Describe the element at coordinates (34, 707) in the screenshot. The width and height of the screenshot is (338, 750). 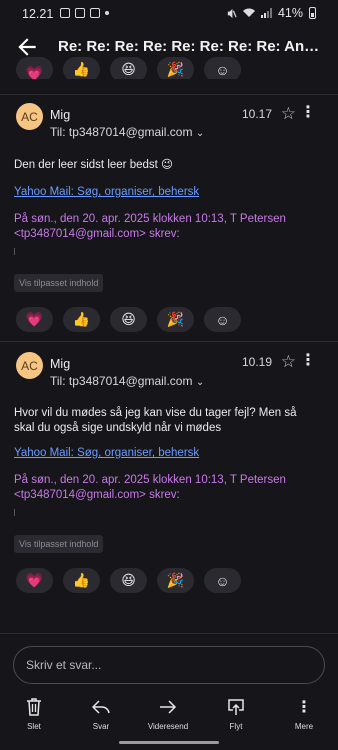
I see `trash-icon` at that location.